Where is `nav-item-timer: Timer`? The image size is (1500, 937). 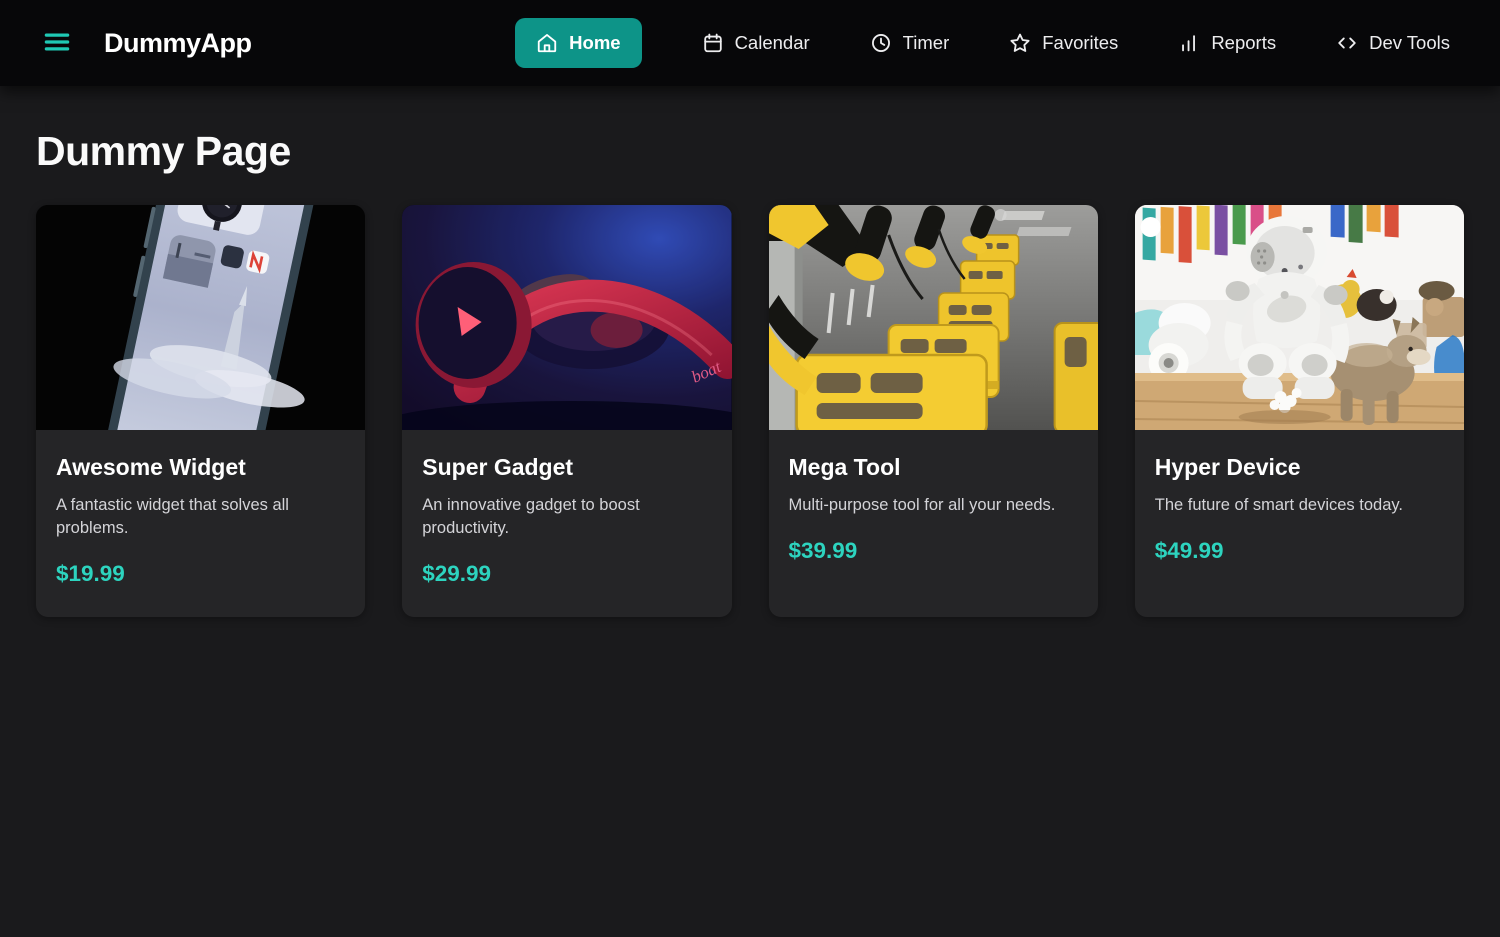 nav-item-timer: Timer is located at coordinates (910, 43).